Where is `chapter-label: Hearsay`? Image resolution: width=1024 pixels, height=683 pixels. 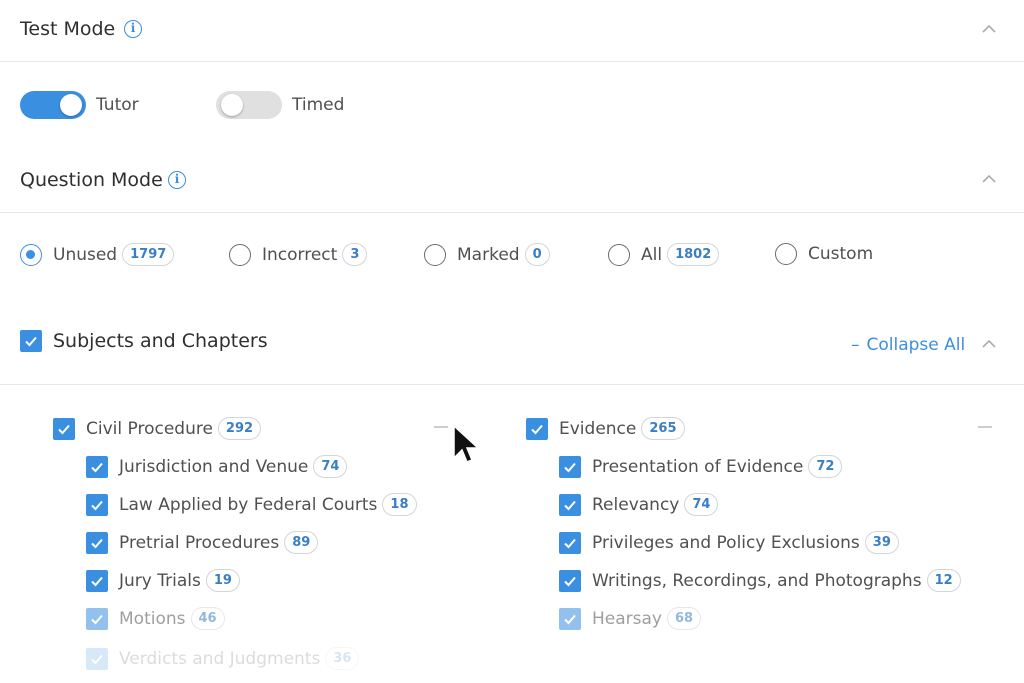
chapter-label: Hearsay is located at coordinates (627, 618).